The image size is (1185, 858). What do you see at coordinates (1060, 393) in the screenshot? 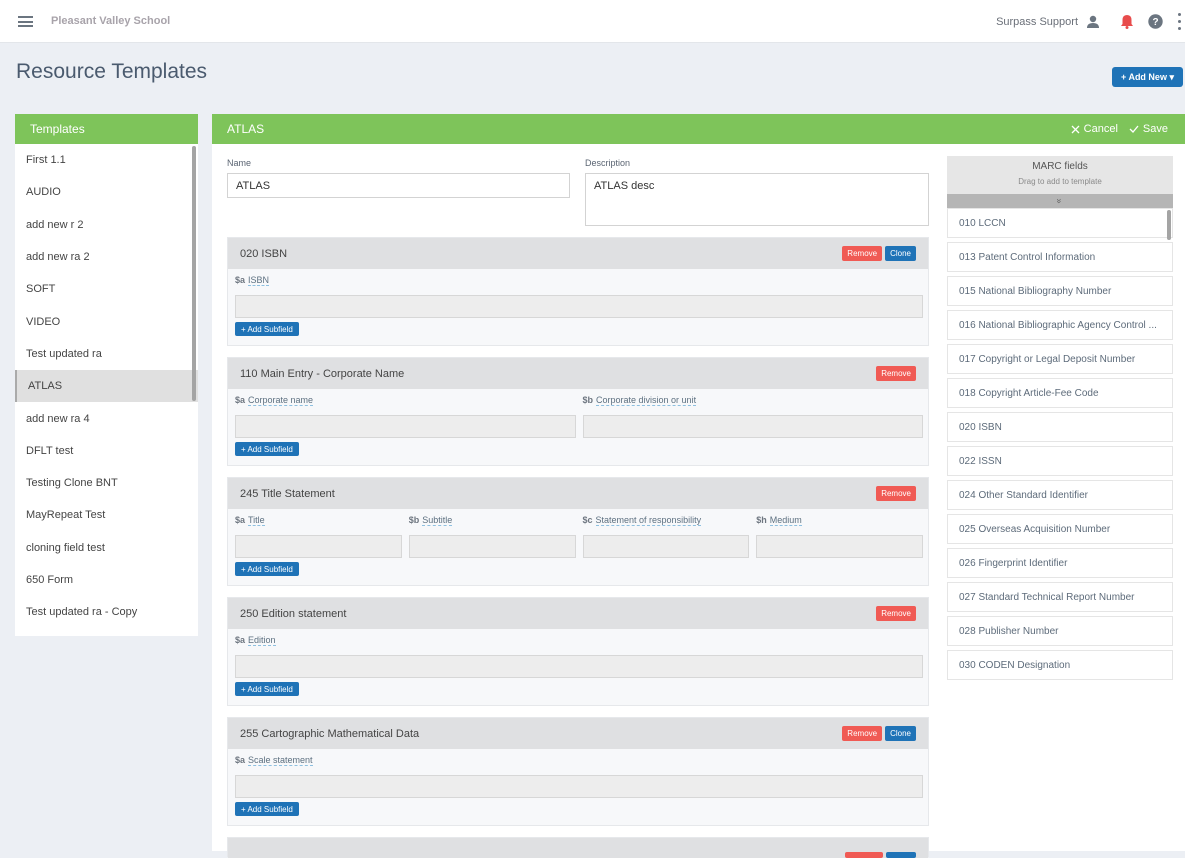
I see `marc-field-item: 018 Copyright Article-Fee Code` at bounding box center [1060, 393].